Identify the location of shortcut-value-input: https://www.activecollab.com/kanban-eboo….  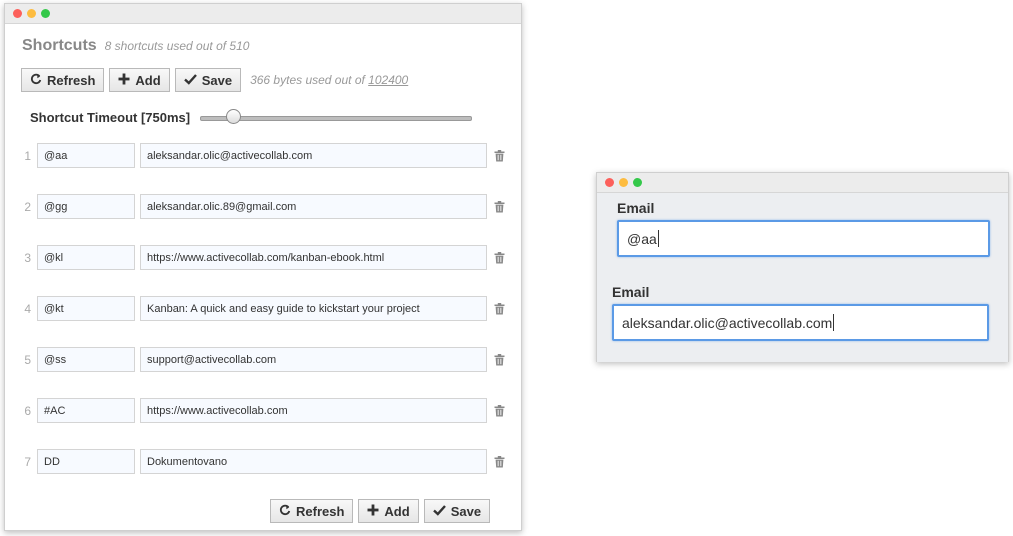
(313, 257).